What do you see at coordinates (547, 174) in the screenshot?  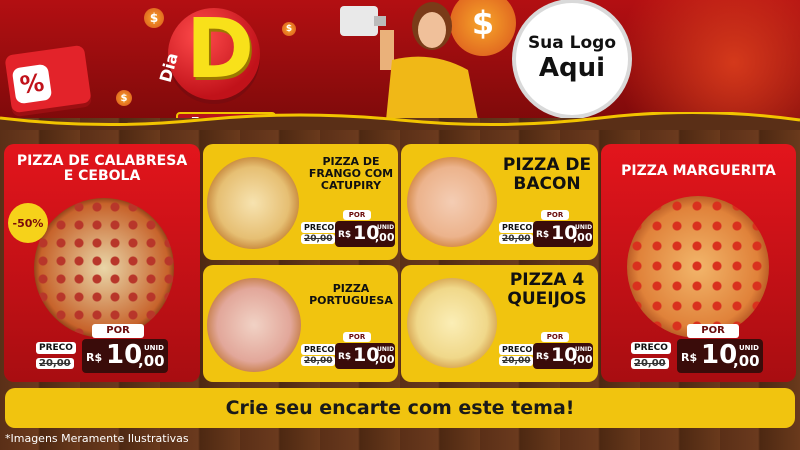 I see `product-name: PIZZA DE BACON` at bounding box center [547, 174].